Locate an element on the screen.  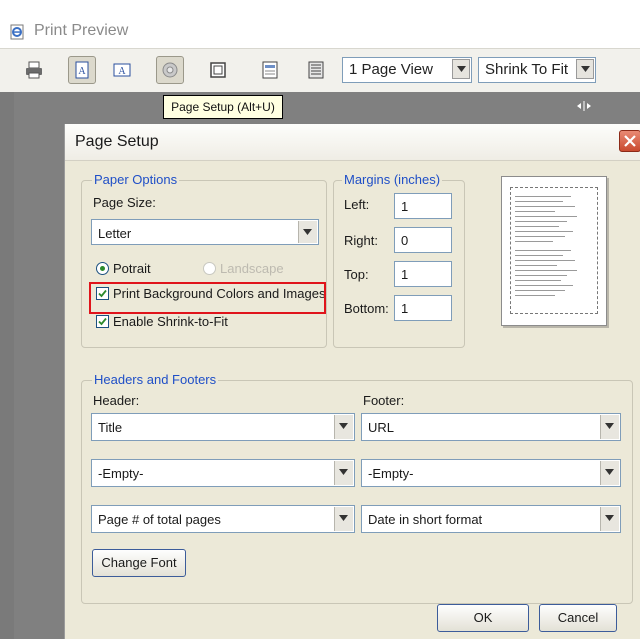
margin-outline is located at coordinates (554, 250).